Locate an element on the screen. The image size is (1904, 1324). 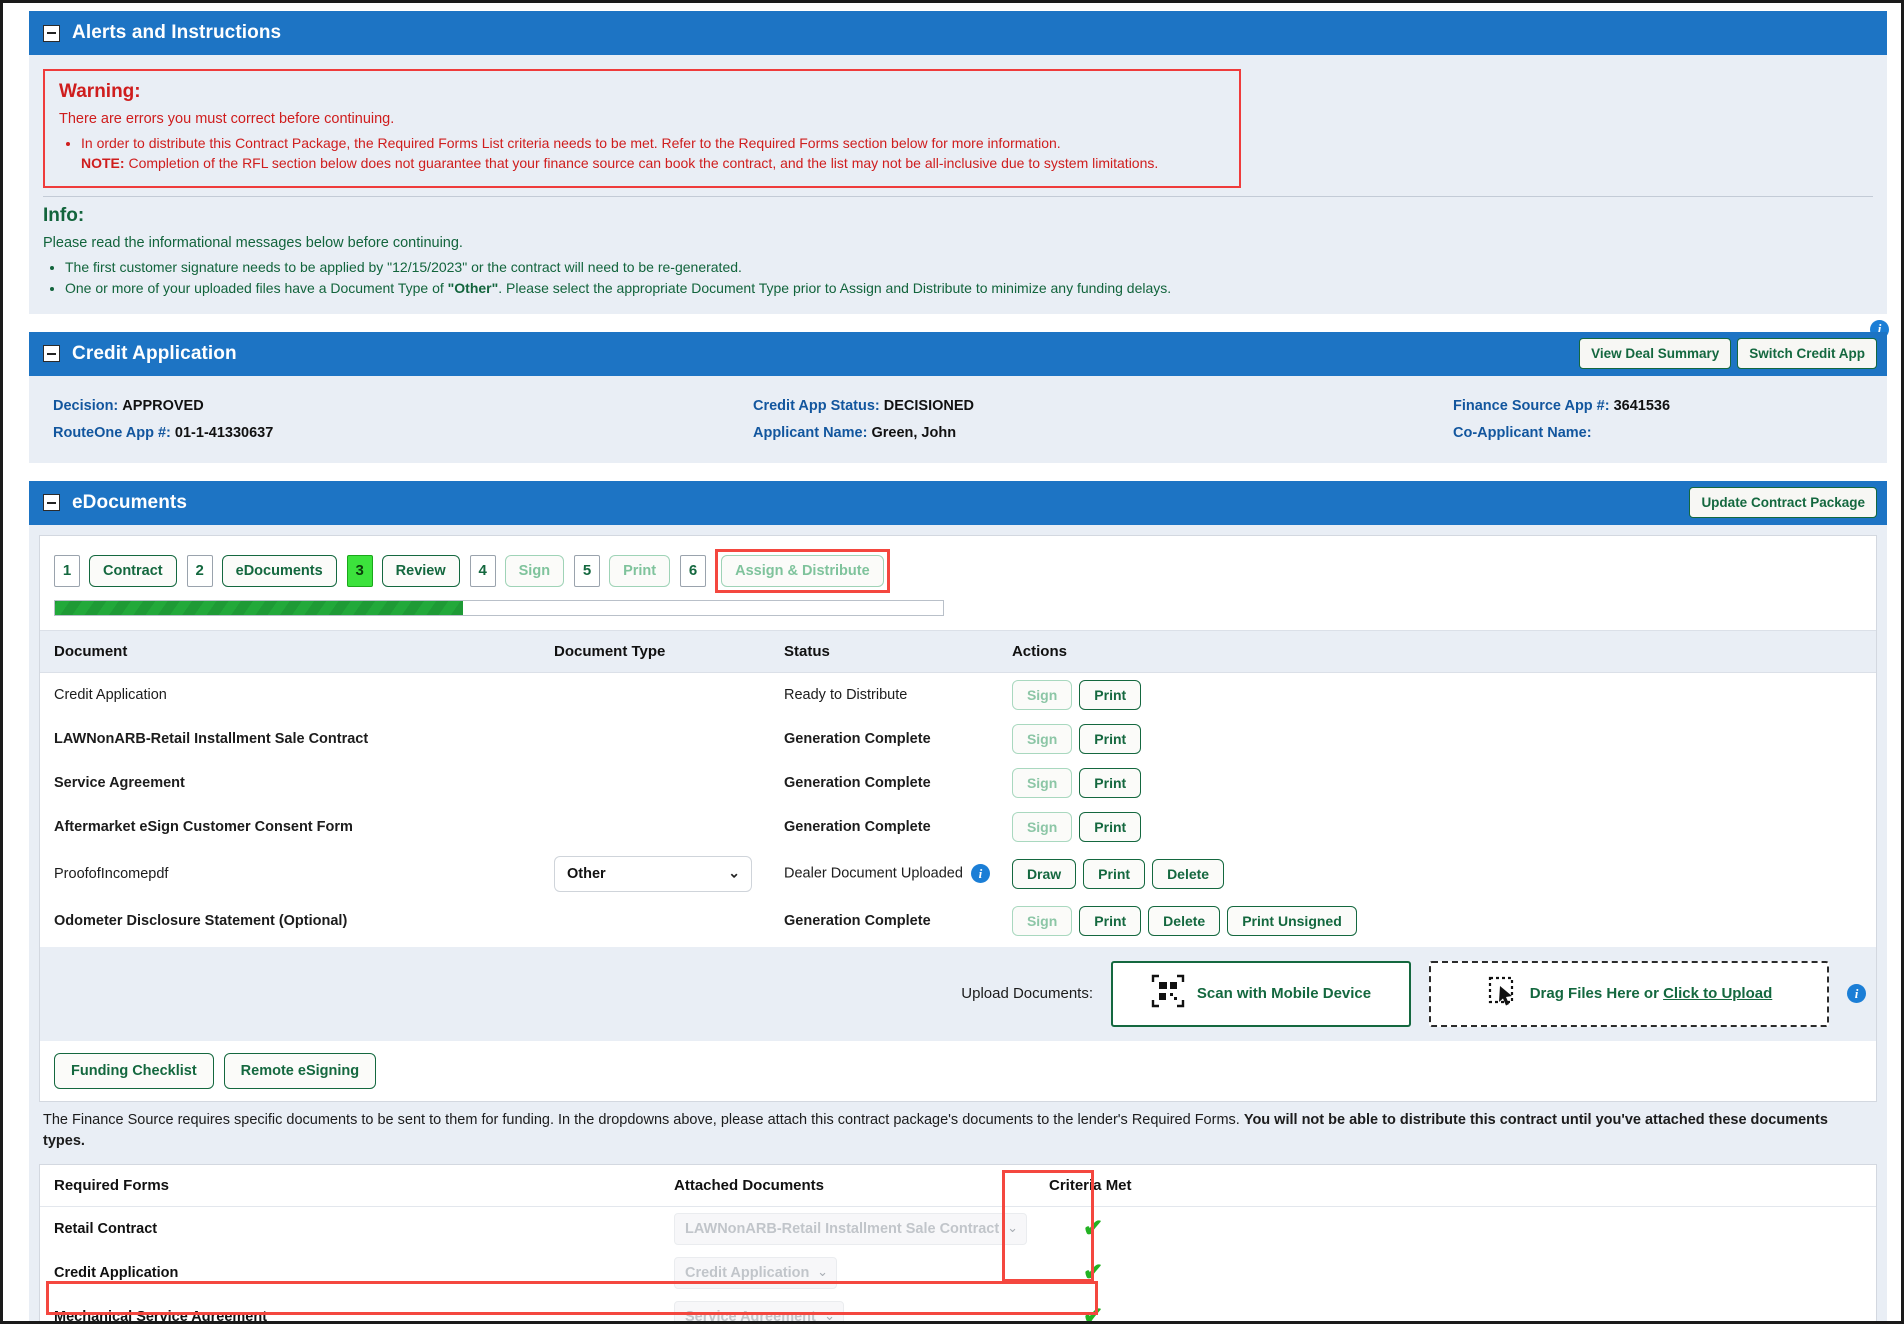
wizard-step-sign: 4 Sign is located at coordinates (517, 570).